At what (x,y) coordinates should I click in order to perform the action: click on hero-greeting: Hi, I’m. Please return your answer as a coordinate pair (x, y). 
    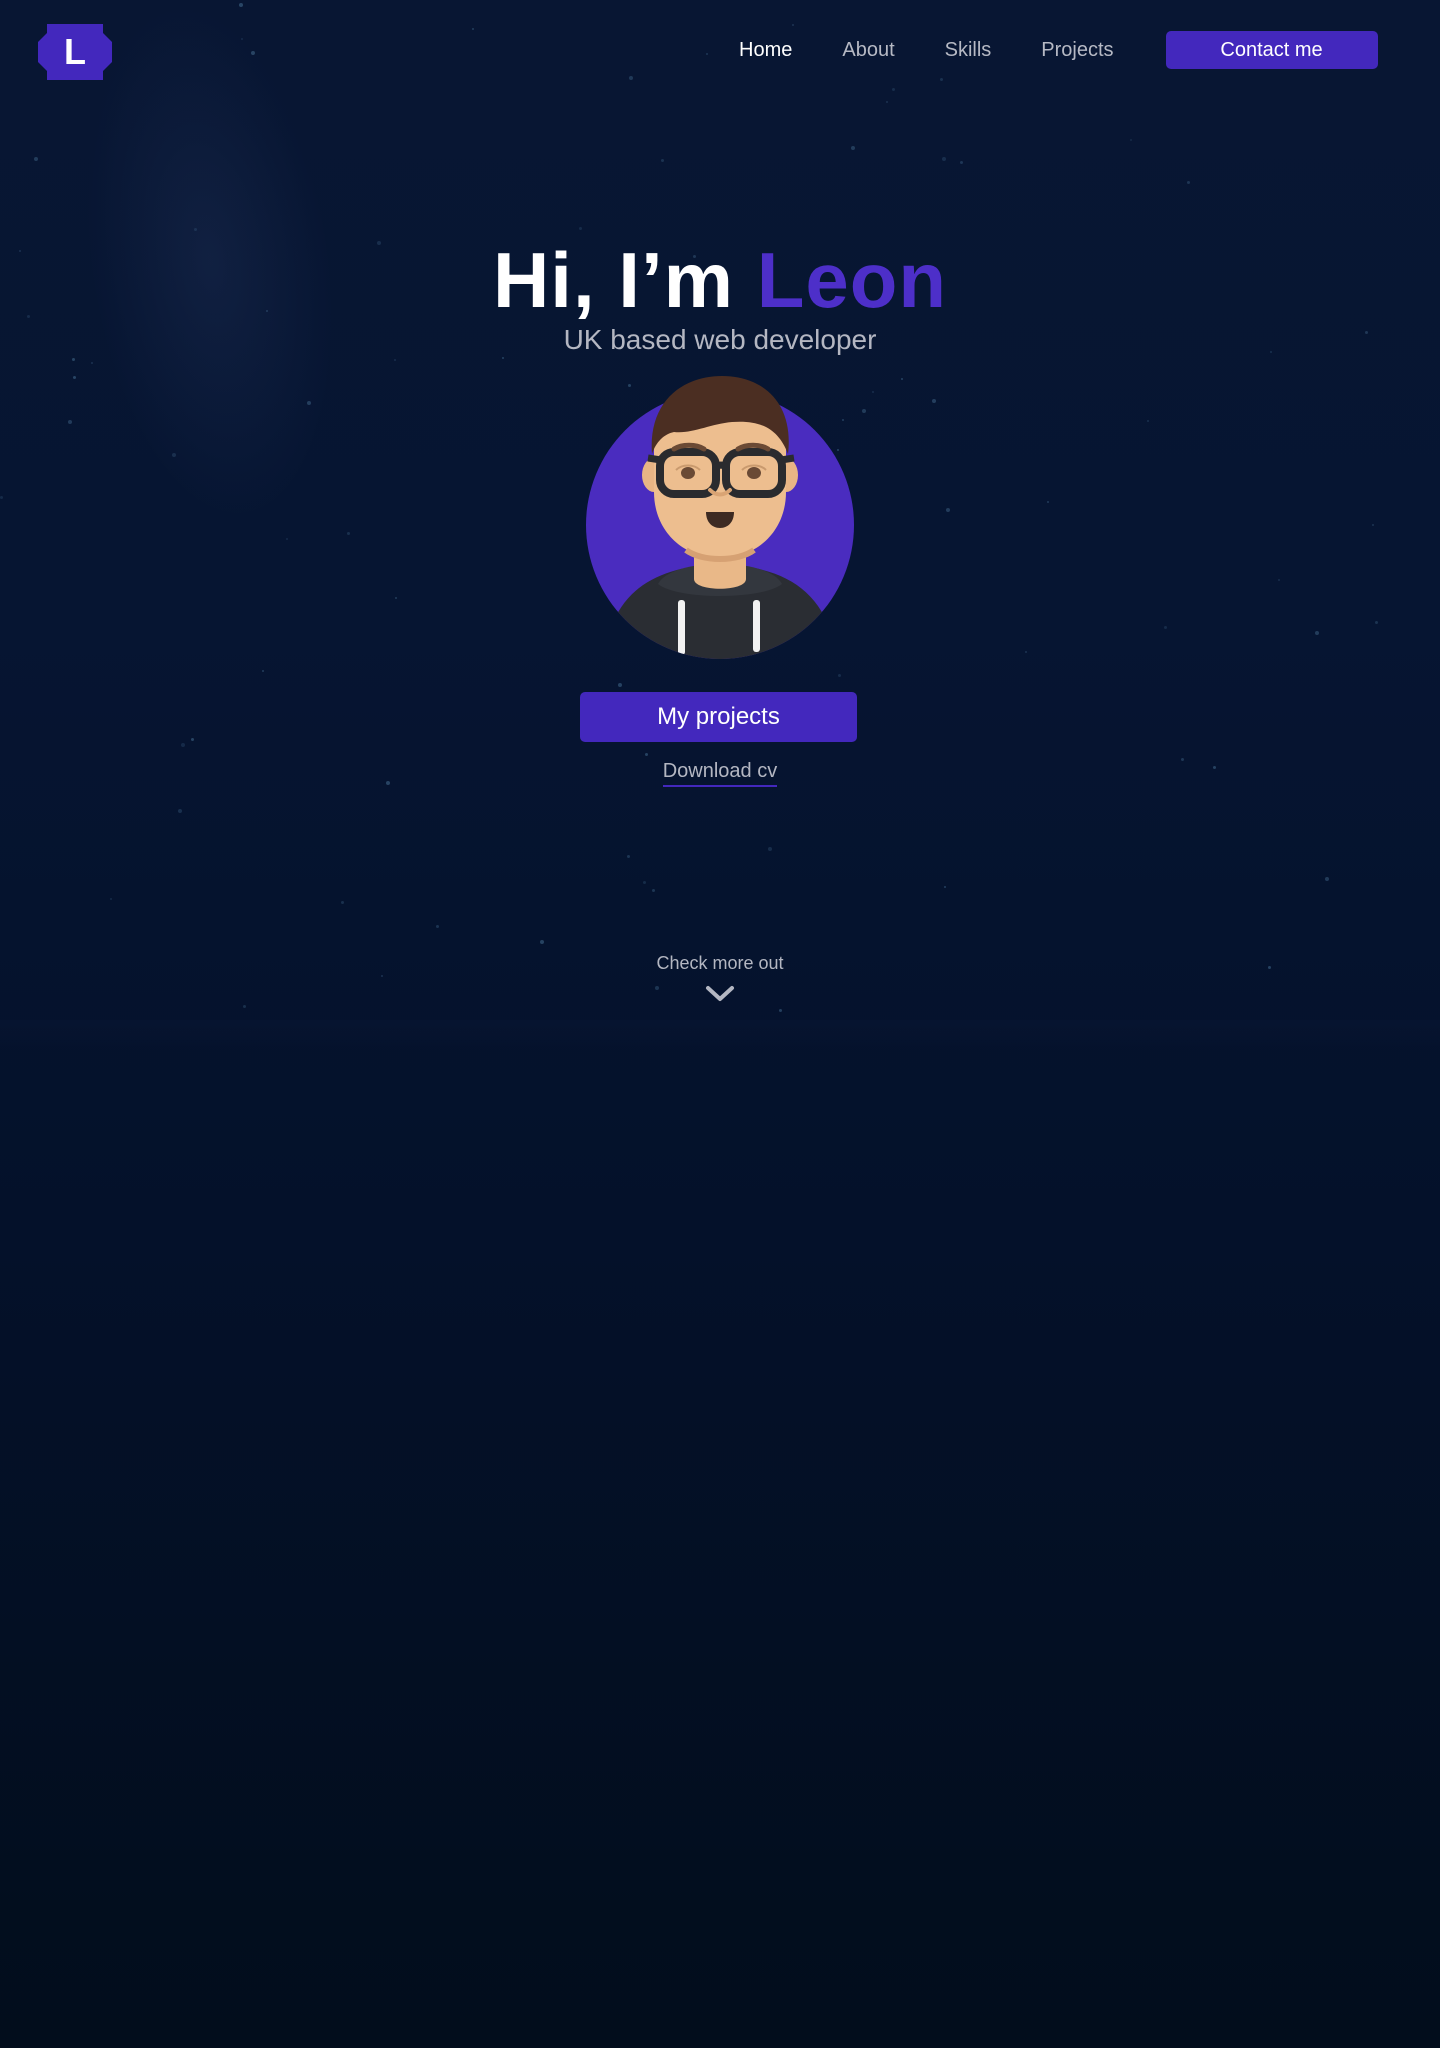
    Looking at the image, I should click on (613, 280).